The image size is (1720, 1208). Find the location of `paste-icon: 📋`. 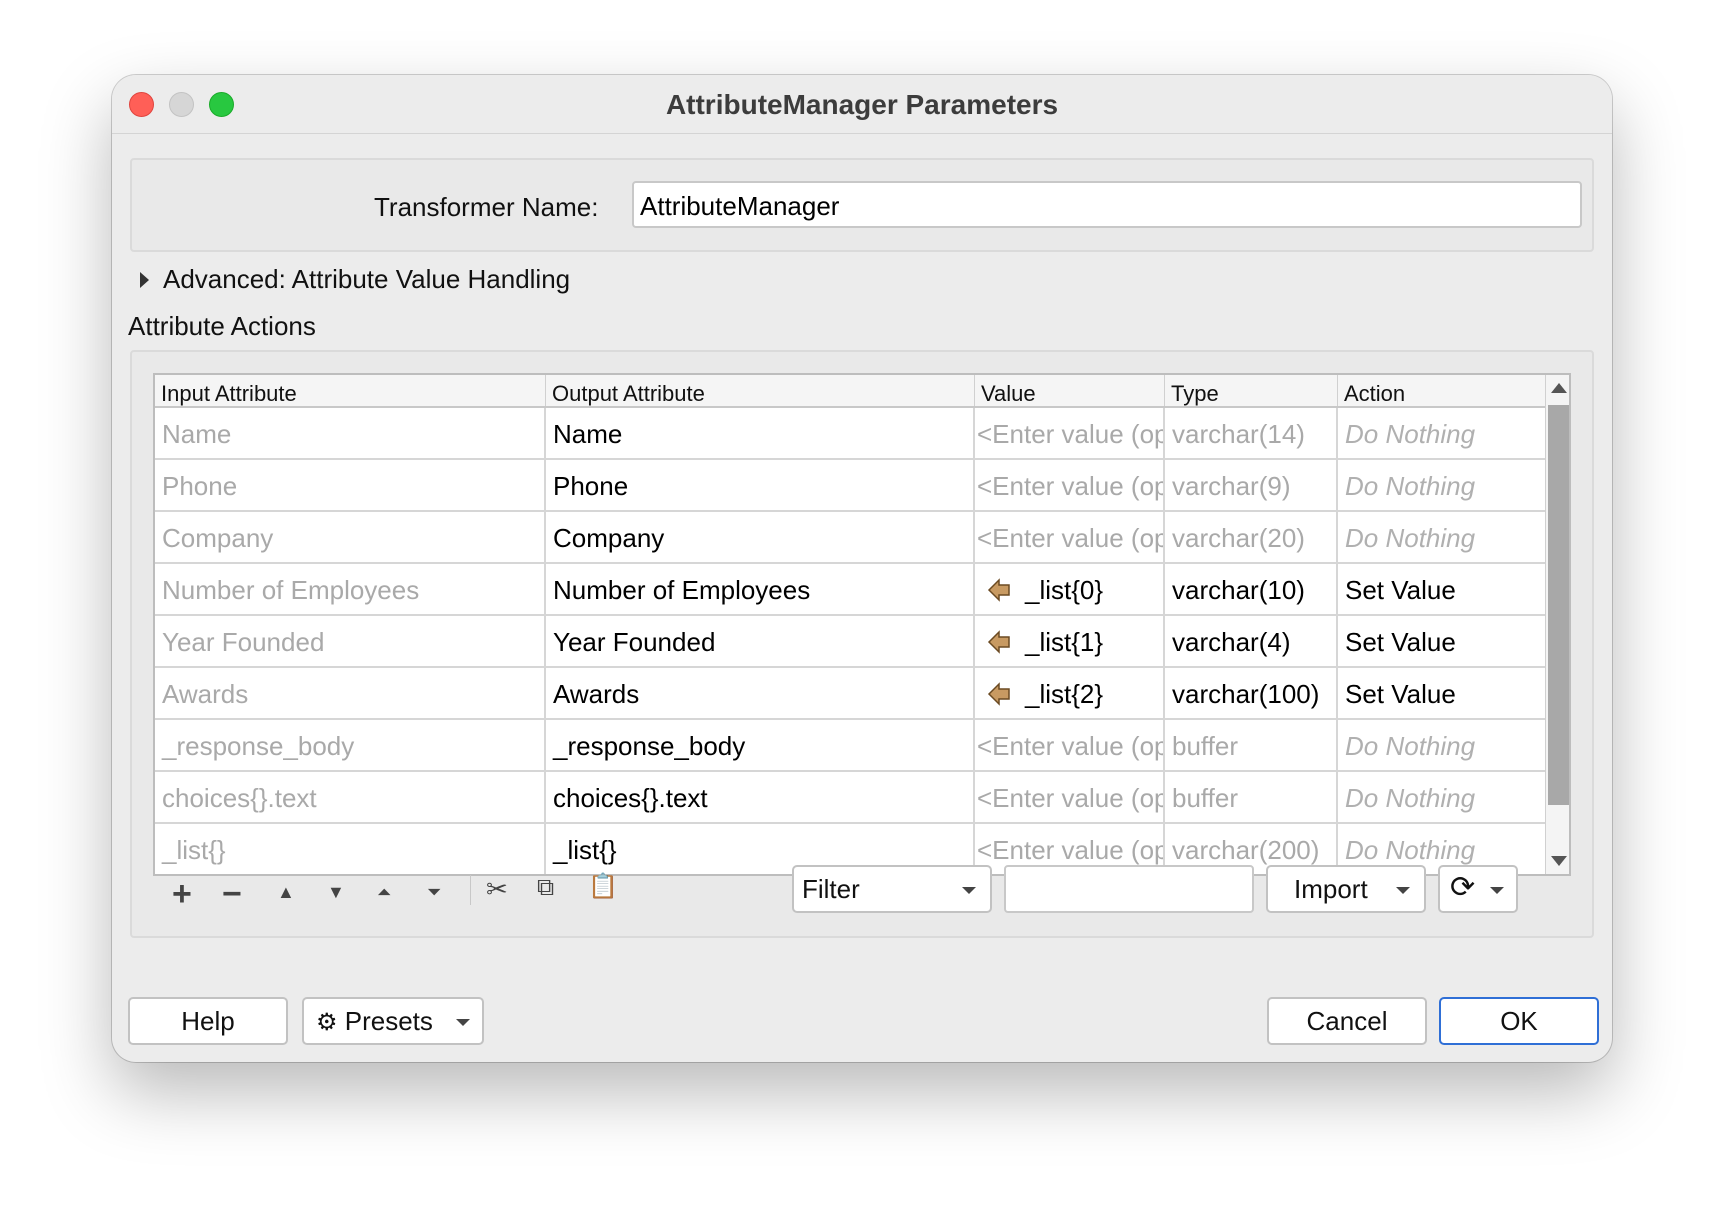

paste-icon: 📋 is located at coordinates (603, 886).